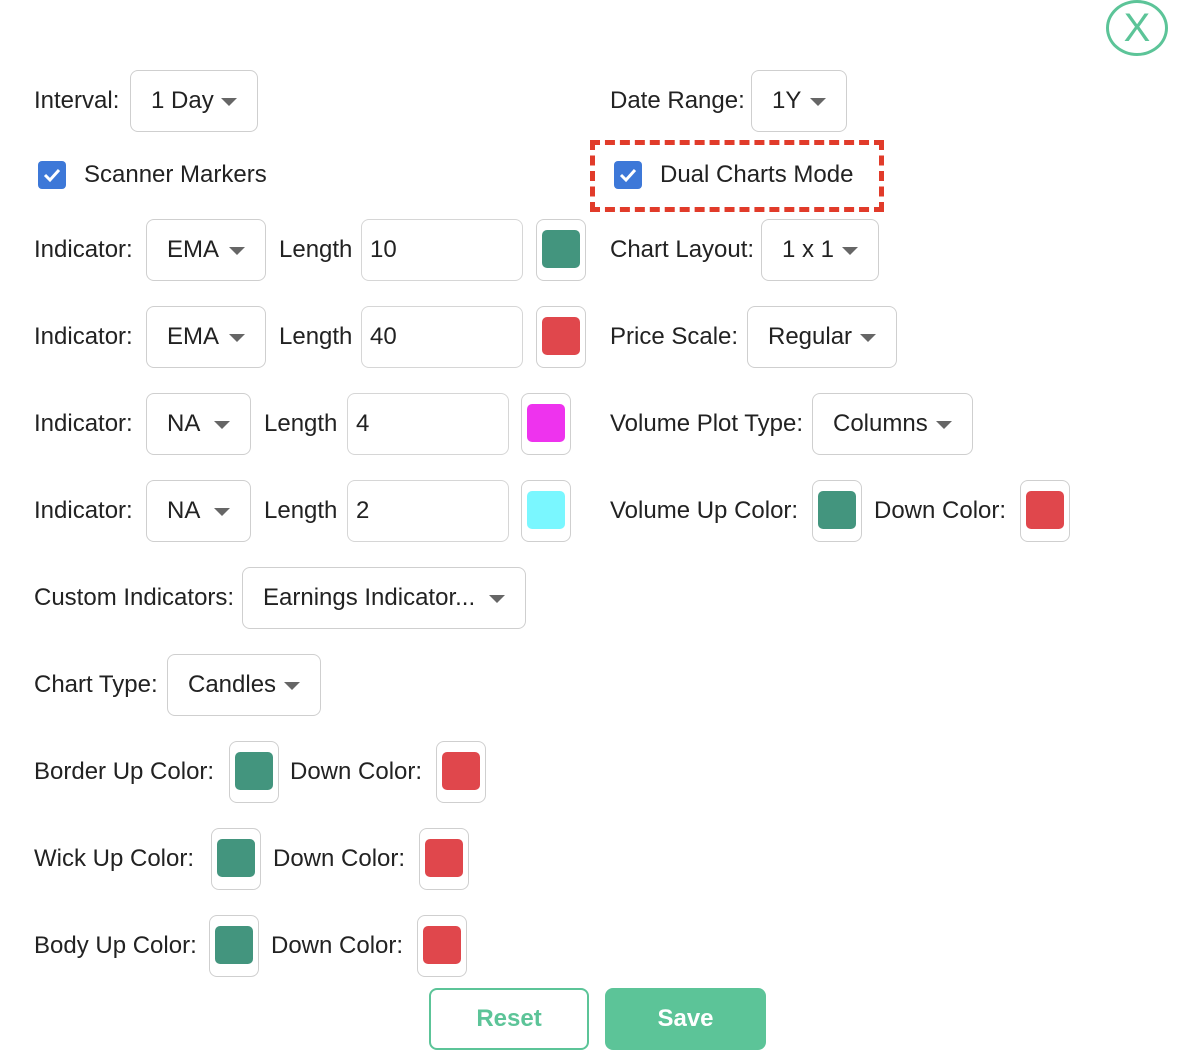  Describe the element at coordinates (704, 510) in the screenshot. I see `volume-up-color-label: Volume Up Color:` at that location.